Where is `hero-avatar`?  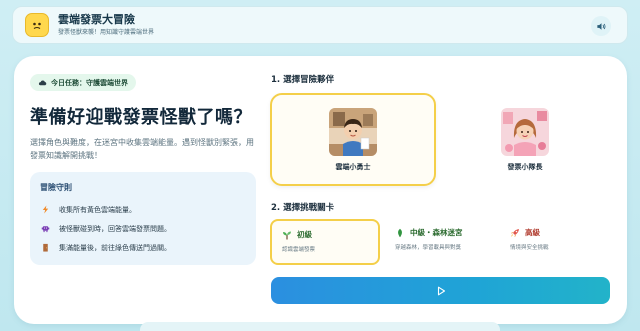 hero-avatar is located at coordinates (353, 131).